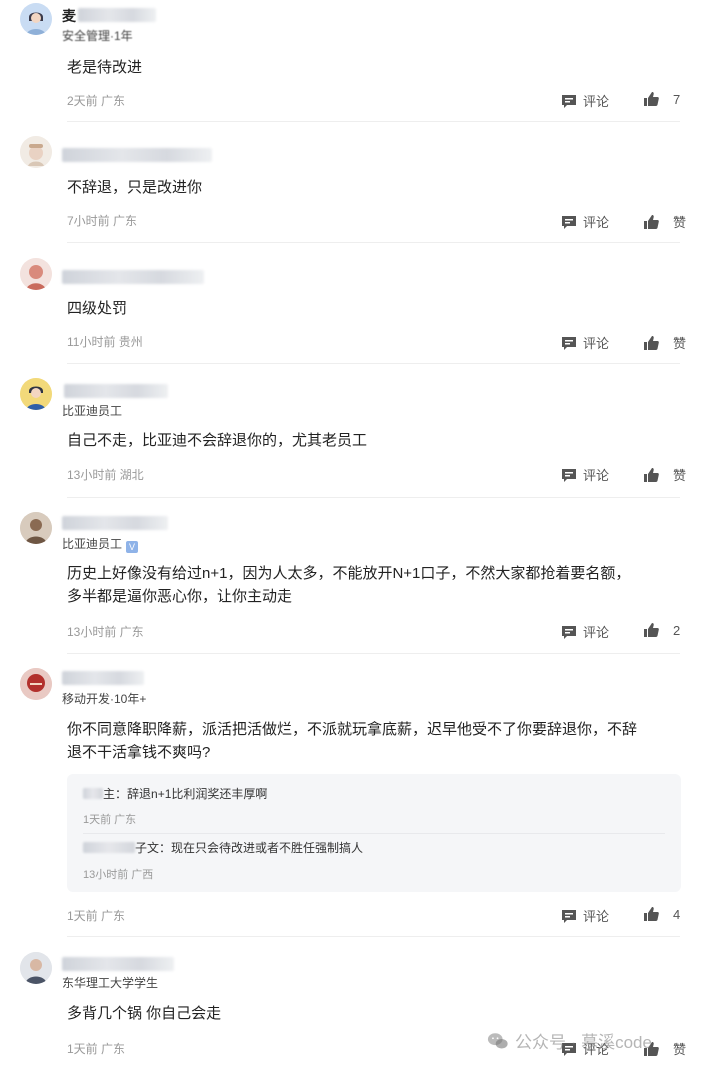  Describe the element at coordinates (115, 794) in the screenshot. I see `reply-username-suffix: 主：` at that location.